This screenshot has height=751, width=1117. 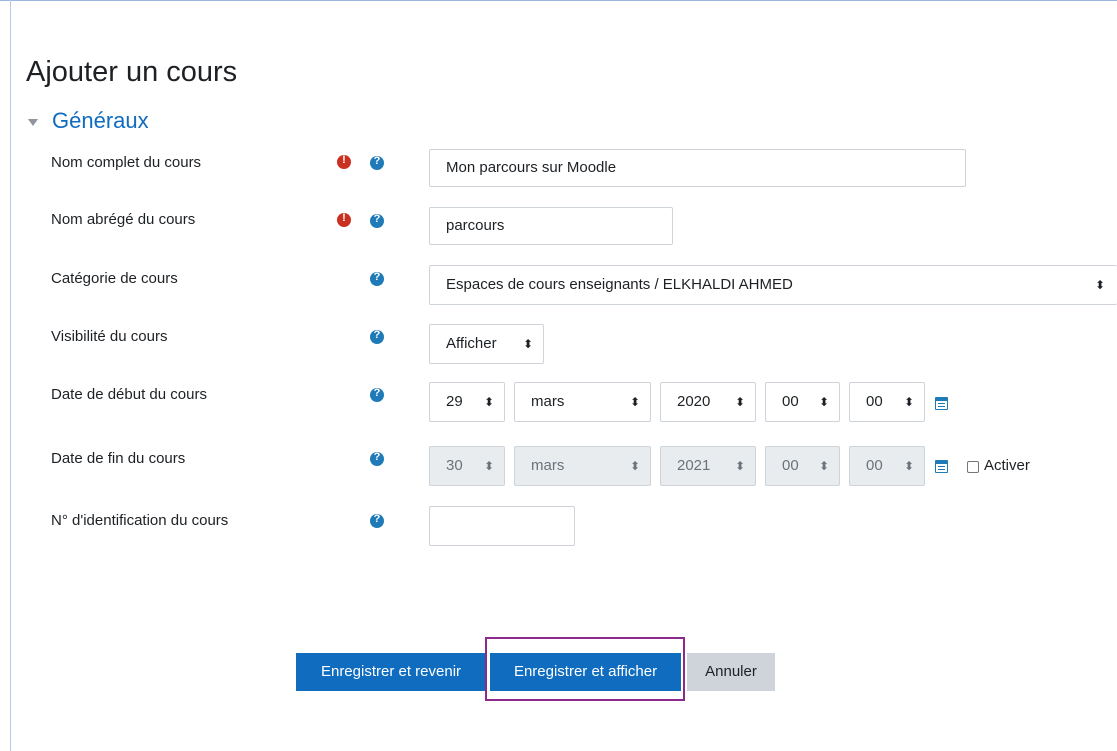 What do you see at coordinates (1007, 465) in the screenshot?
I see `enddate-enable-label: Activer` at bounding box center [1007, 465].